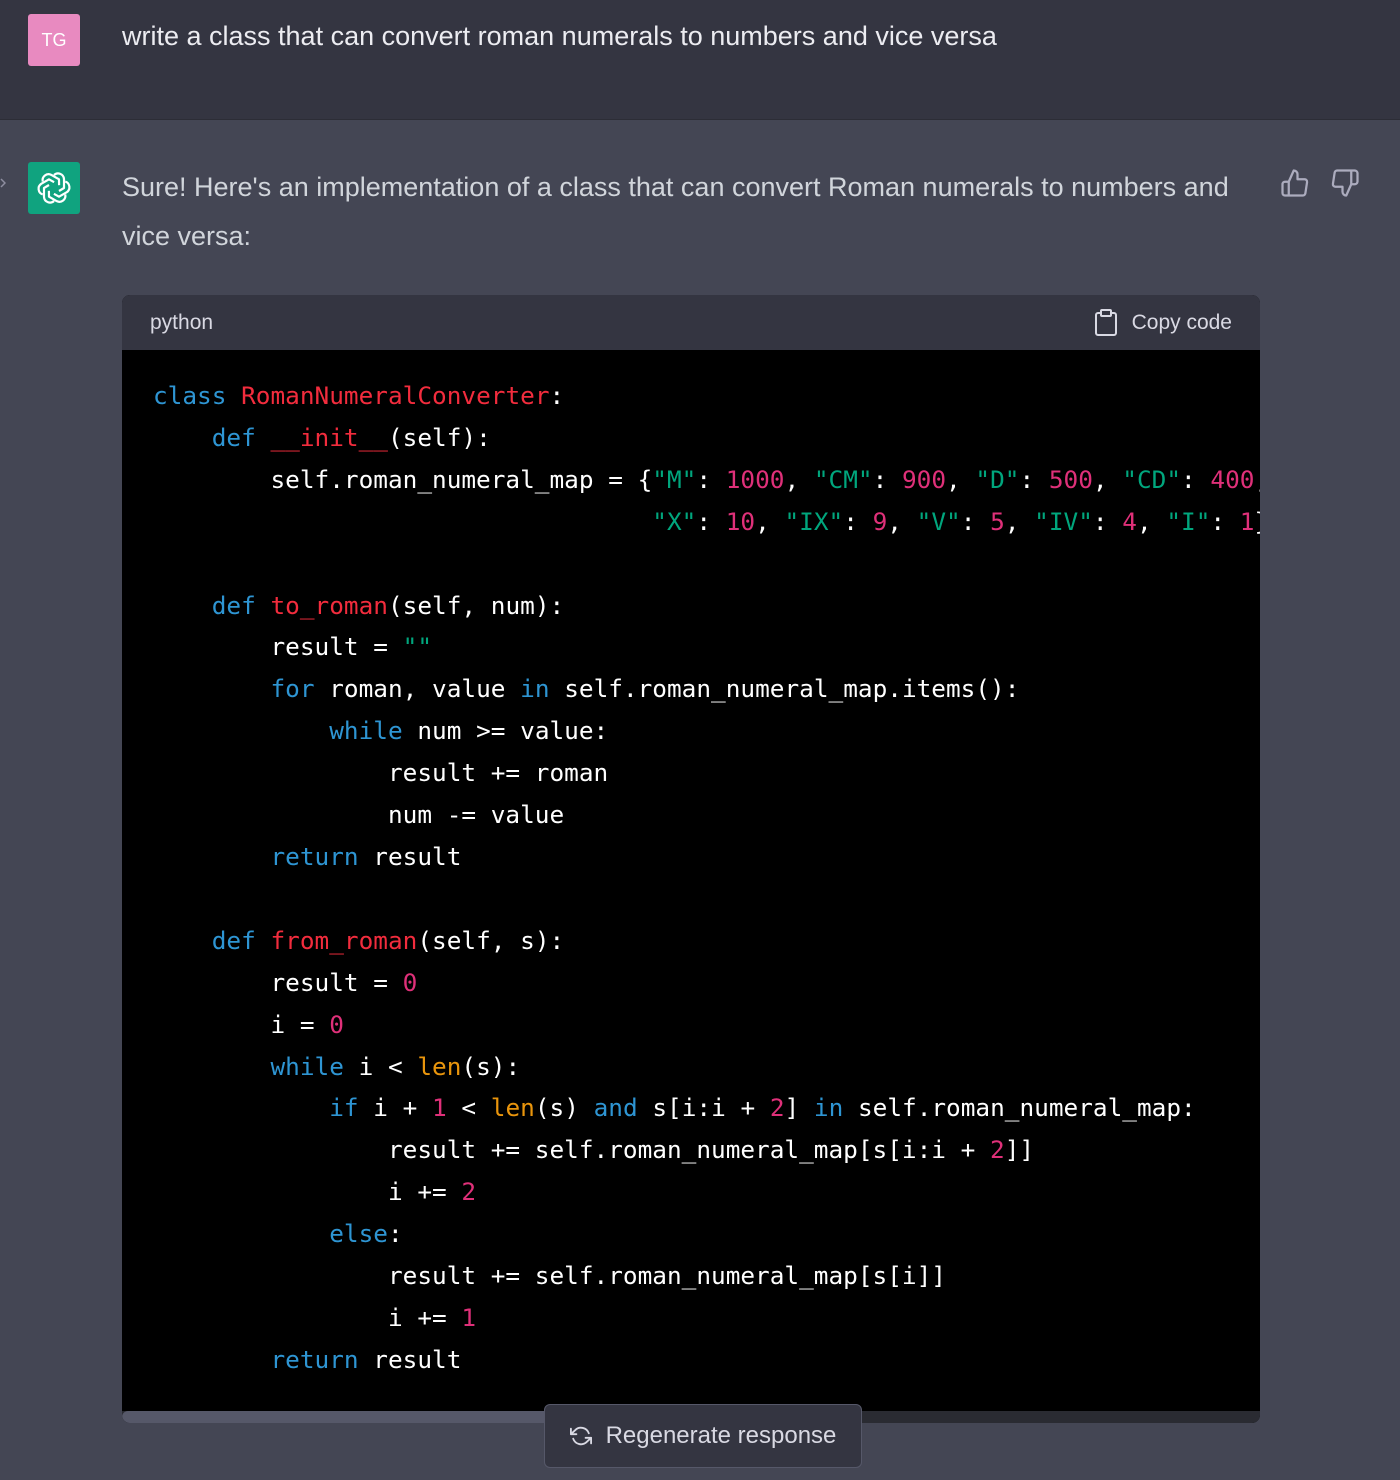  Describe the element at coordinates (469, 731) in the screenshot. I see `code-line: while num >= value:` at that location.